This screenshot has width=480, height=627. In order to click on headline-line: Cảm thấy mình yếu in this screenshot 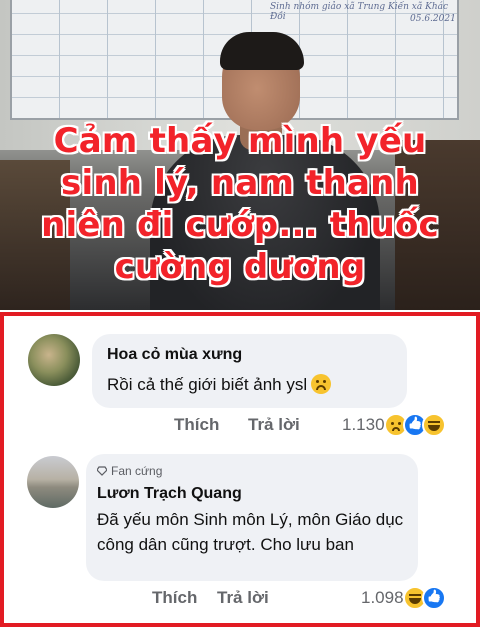, I will do `click(240, 141)`.